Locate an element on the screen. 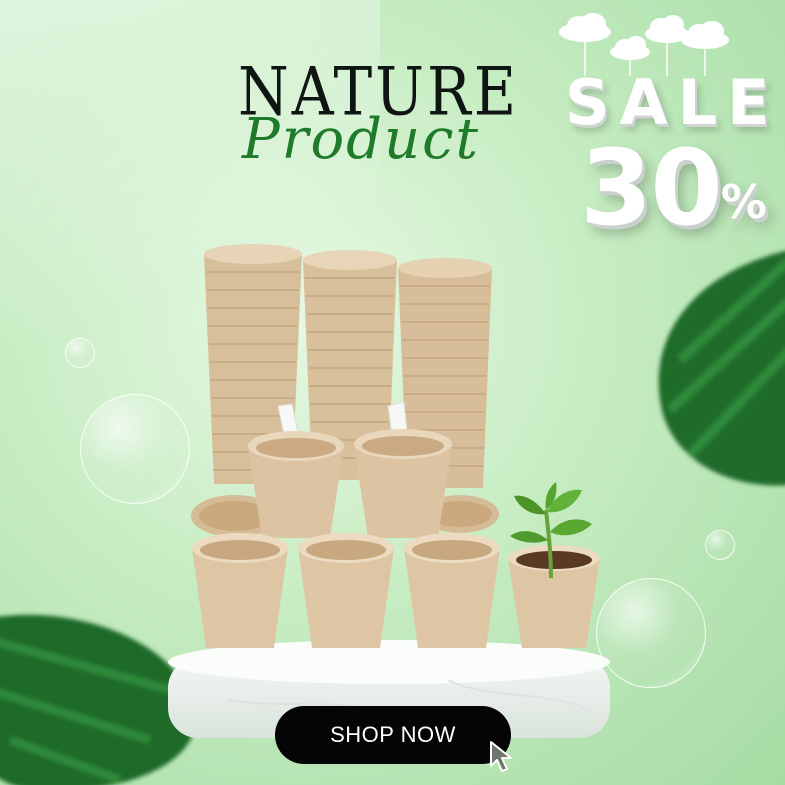 Image resolution: width=785 pixels, height=785 pixels. shop-now-button: SHOP NOW is located at coordinates (393, 735).